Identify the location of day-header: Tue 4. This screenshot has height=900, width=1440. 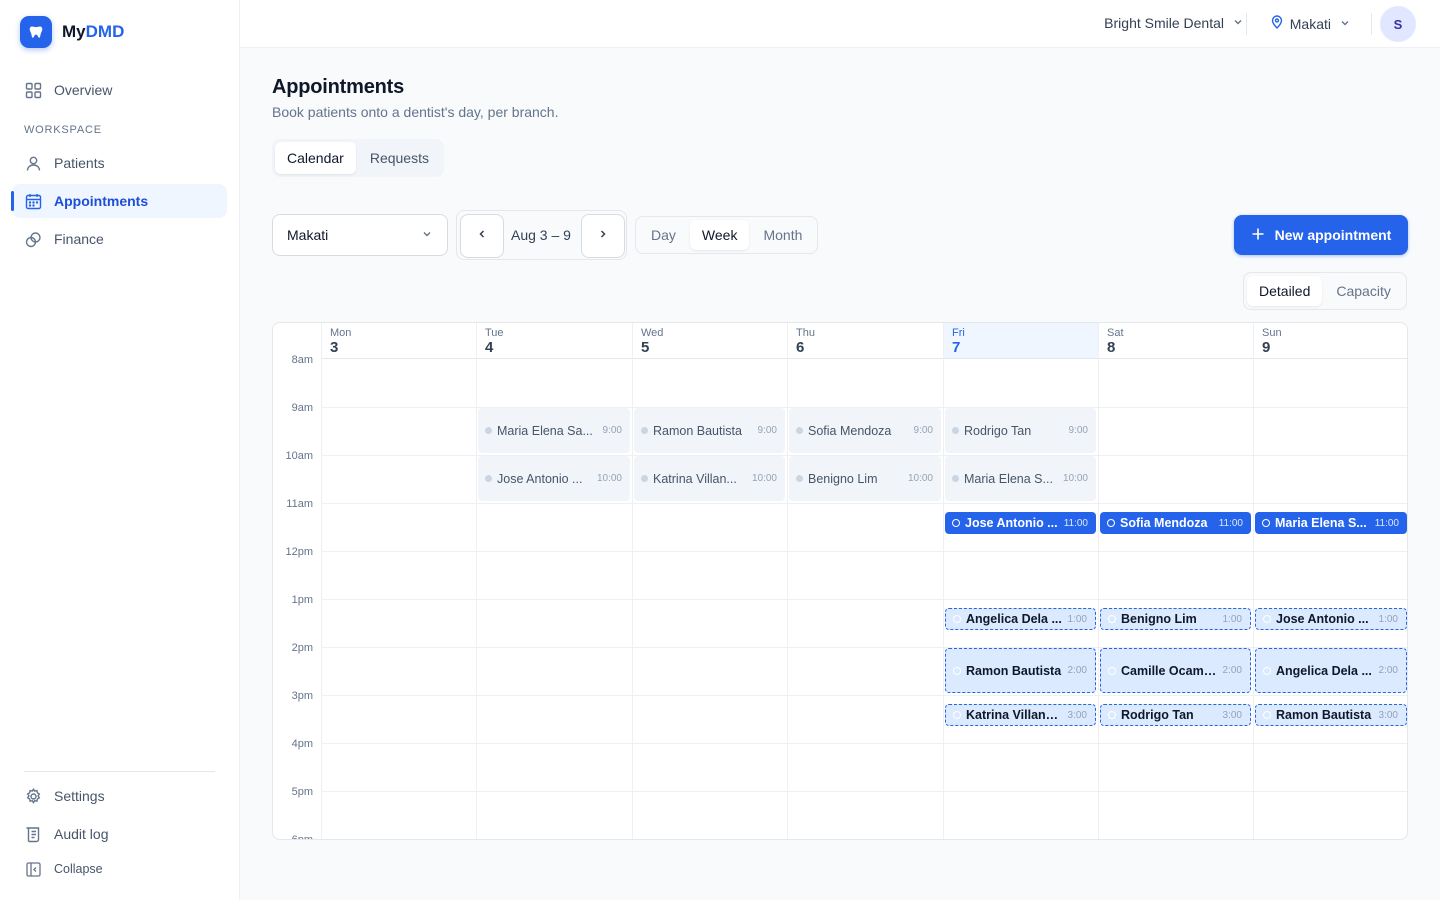
(554, 341).